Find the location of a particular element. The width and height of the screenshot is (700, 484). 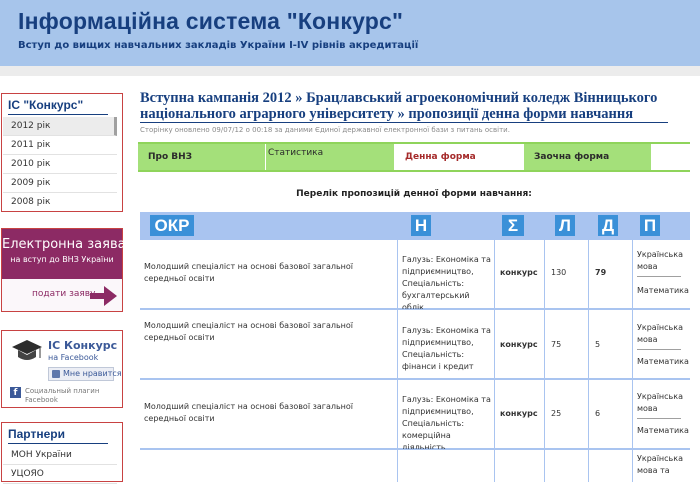

site-title: Інформаційна система "Конкурс" is located at coordinates (210, 21).